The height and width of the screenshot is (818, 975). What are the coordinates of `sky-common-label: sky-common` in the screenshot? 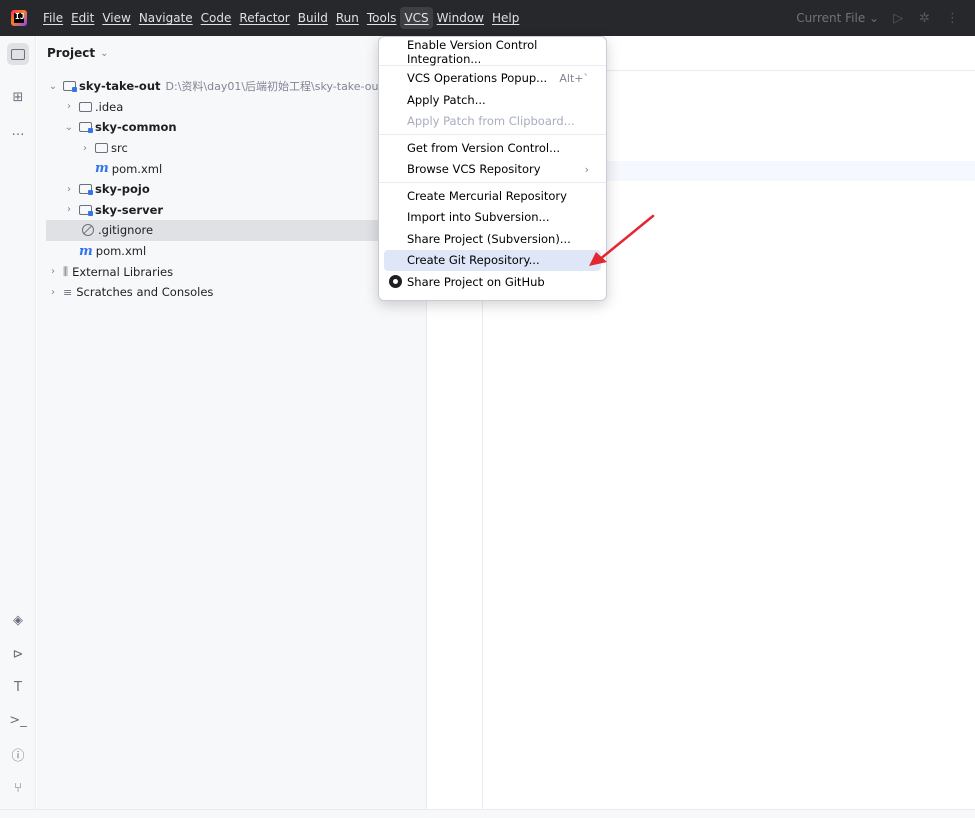 It's located at (136, 127).